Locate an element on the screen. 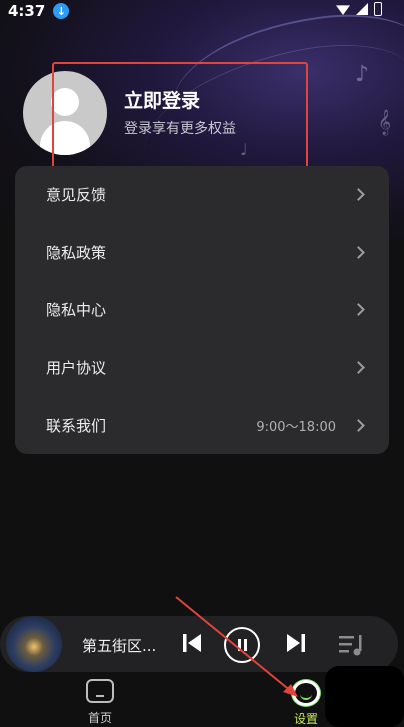 The height and width of the screenshot is (727, 404). pause-button is located at coordinates (242, 645).